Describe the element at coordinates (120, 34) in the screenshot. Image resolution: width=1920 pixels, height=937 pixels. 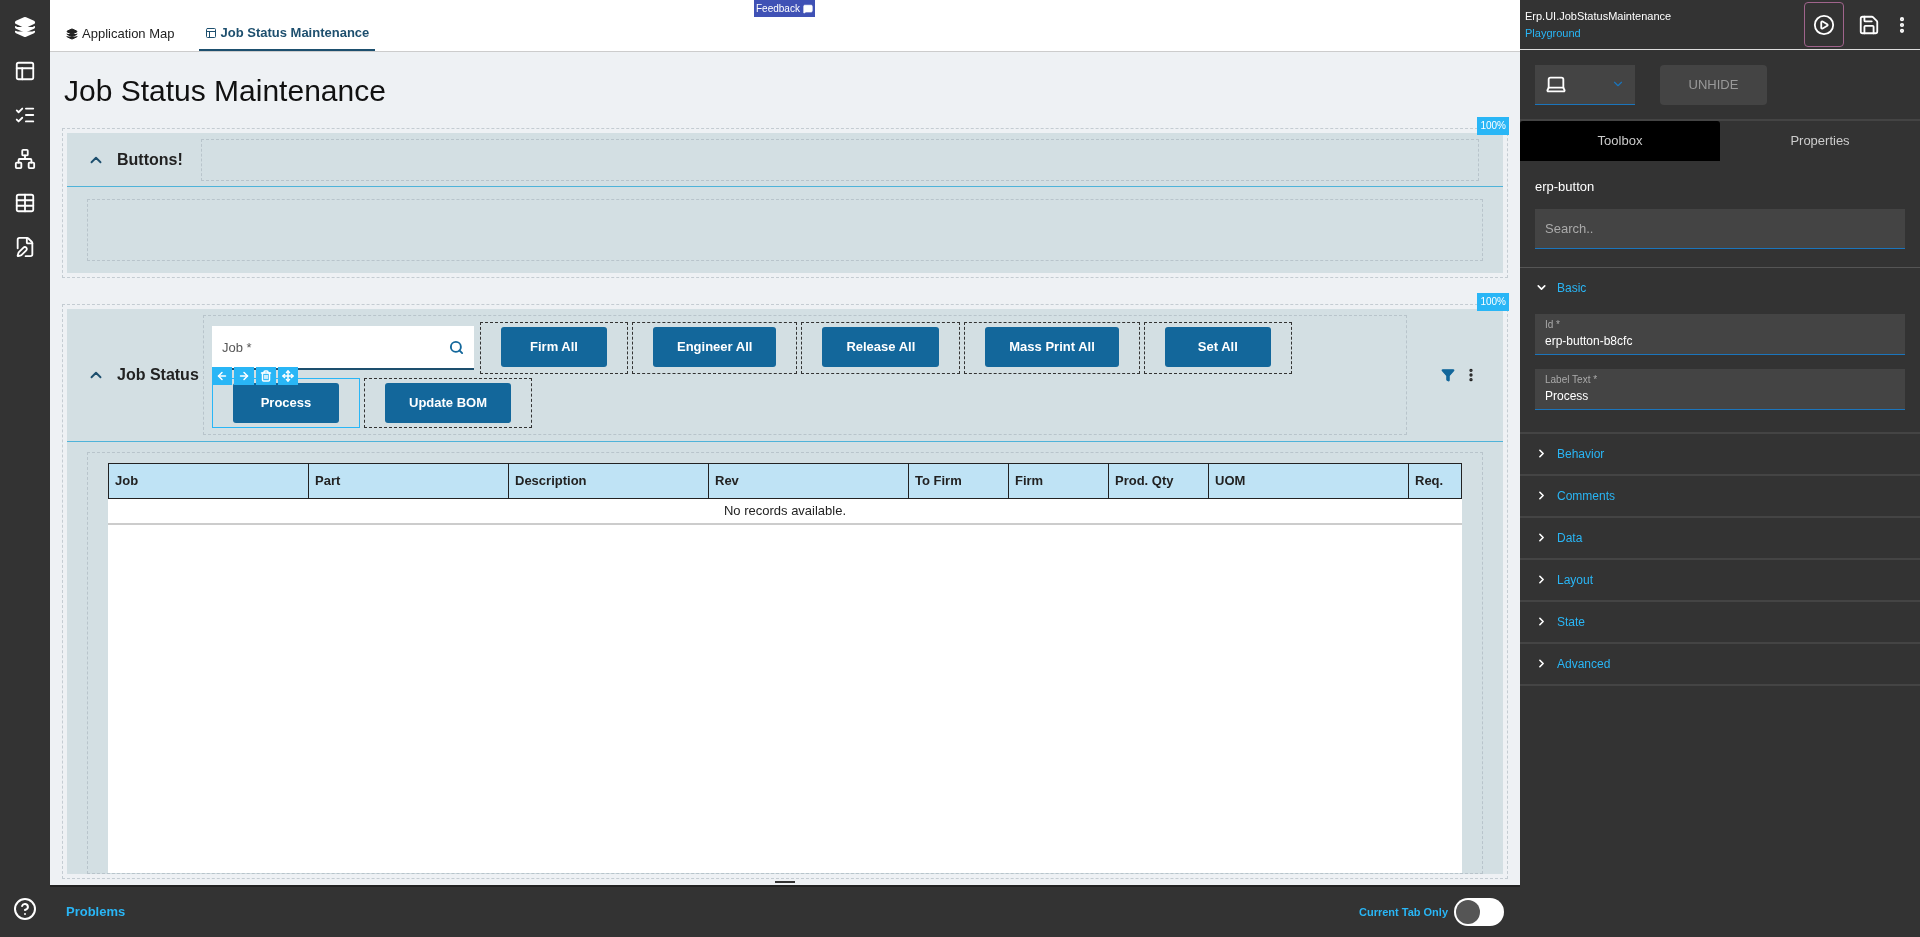
I see `tab: Application Map` at that location.